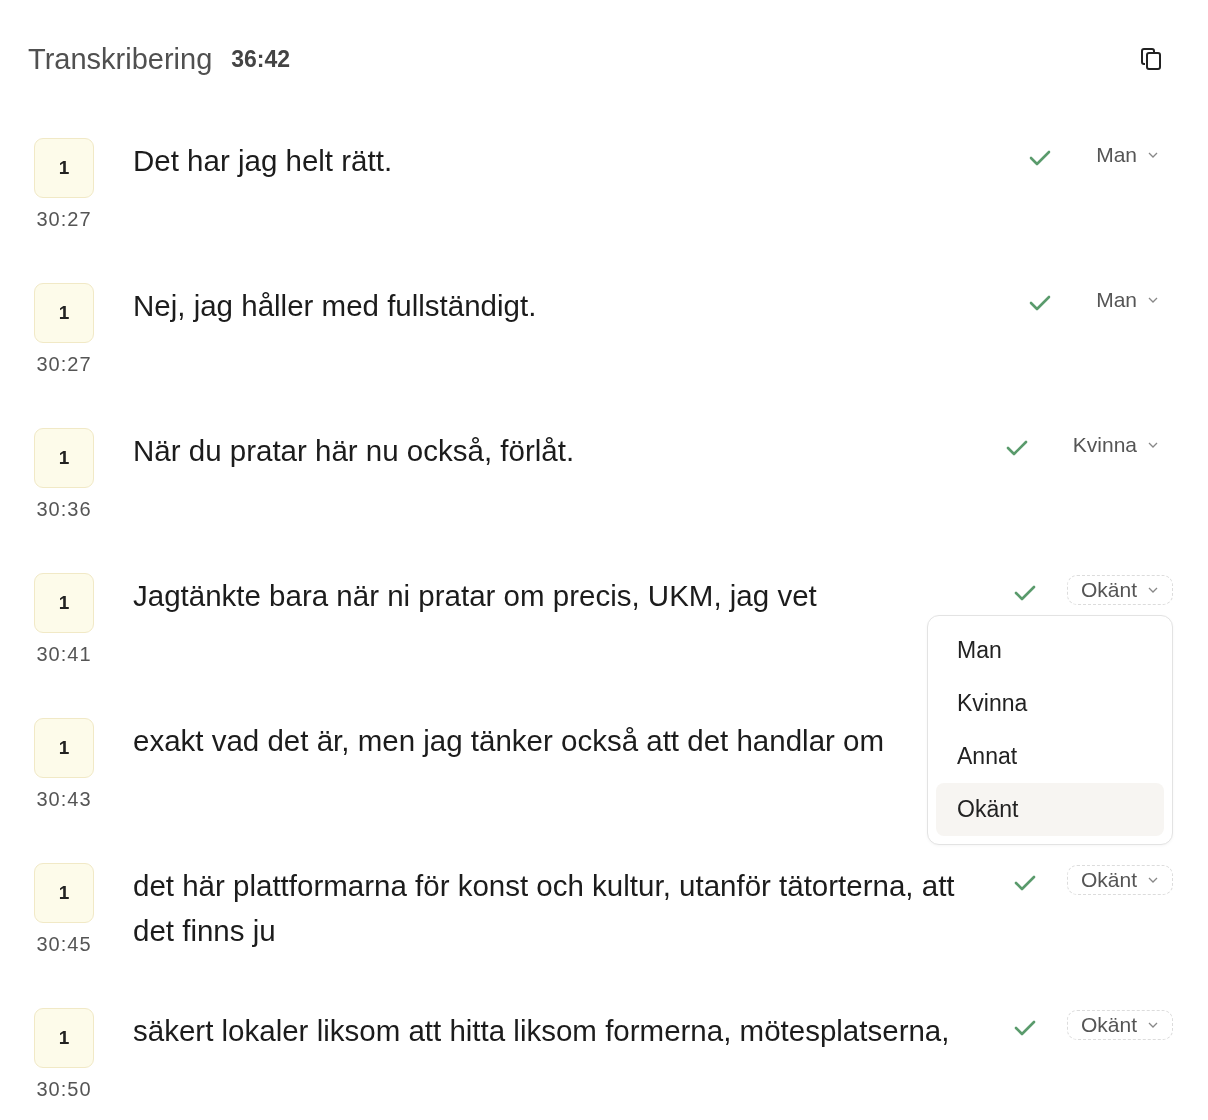 The width and height of the screenshot is (1208, 1120). What do you see at coordinates (64, 1089) in the screenshot?
I see `timestamp: 30:50` at bounding box center [64, 1089].